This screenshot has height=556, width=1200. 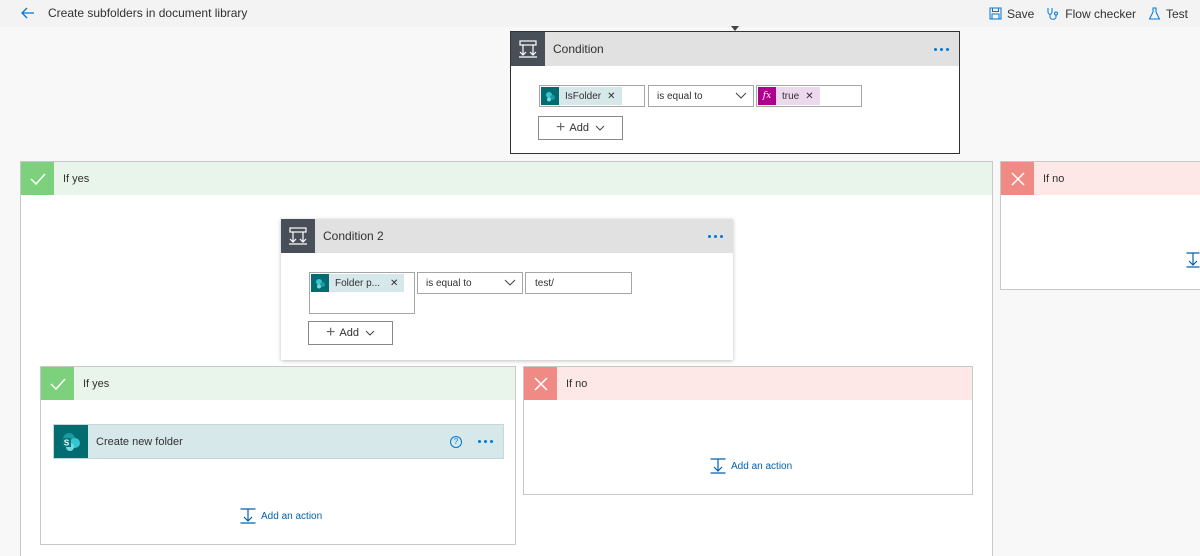 I want to click on outer-if-yes-label: If yes, so click(x=76, y=178).